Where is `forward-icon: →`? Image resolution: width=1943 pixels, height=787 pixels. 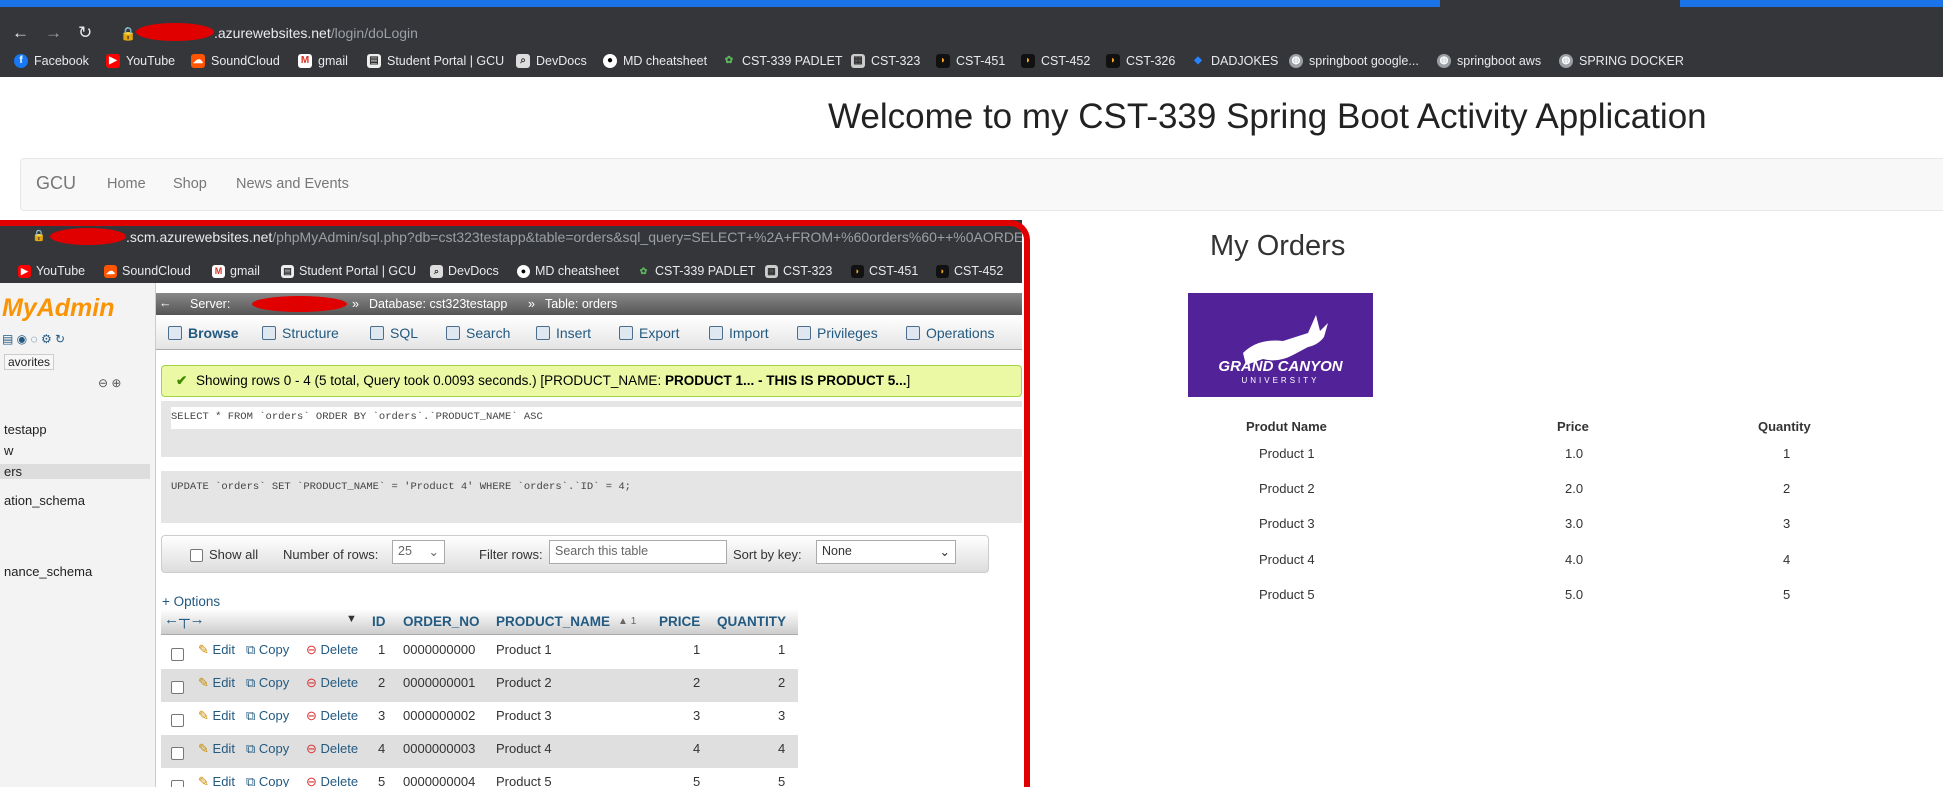 forward-icon: → is located at coordinates (53, 33).